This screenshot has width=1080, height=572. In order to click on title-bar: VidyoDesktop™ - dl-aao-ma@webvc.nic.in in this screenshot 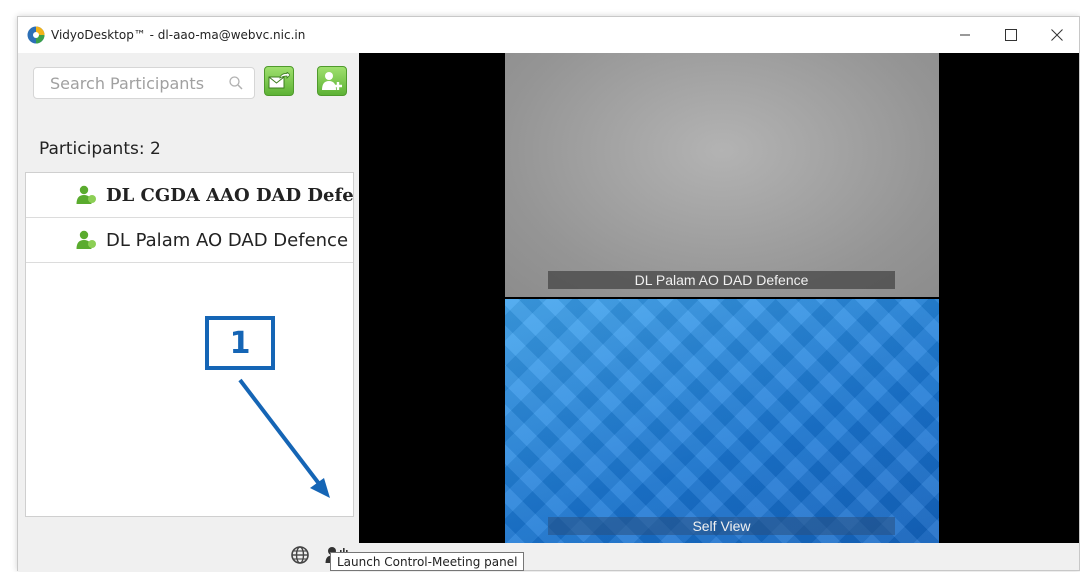, I will do `click(548, 35)`.